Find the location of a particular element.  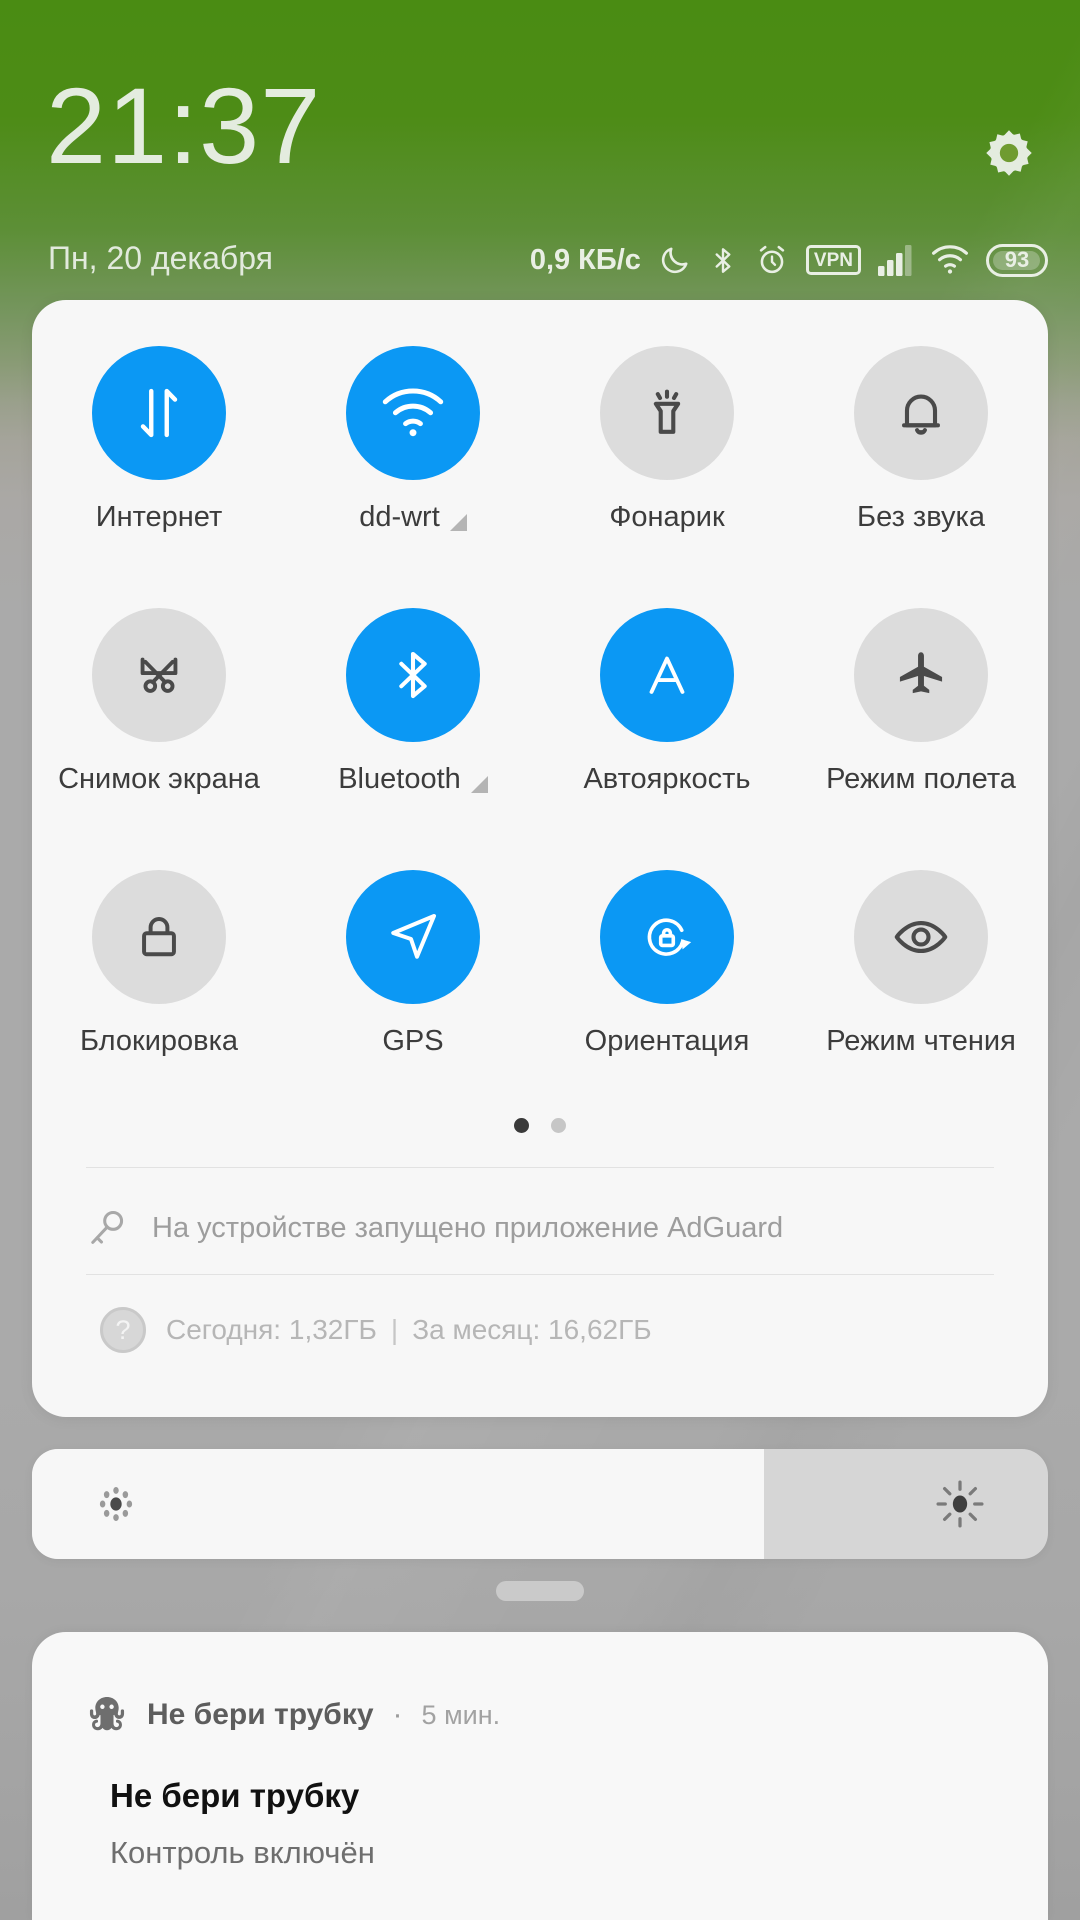

tile-label-text: Интернет is located at coordinates (159, 517).